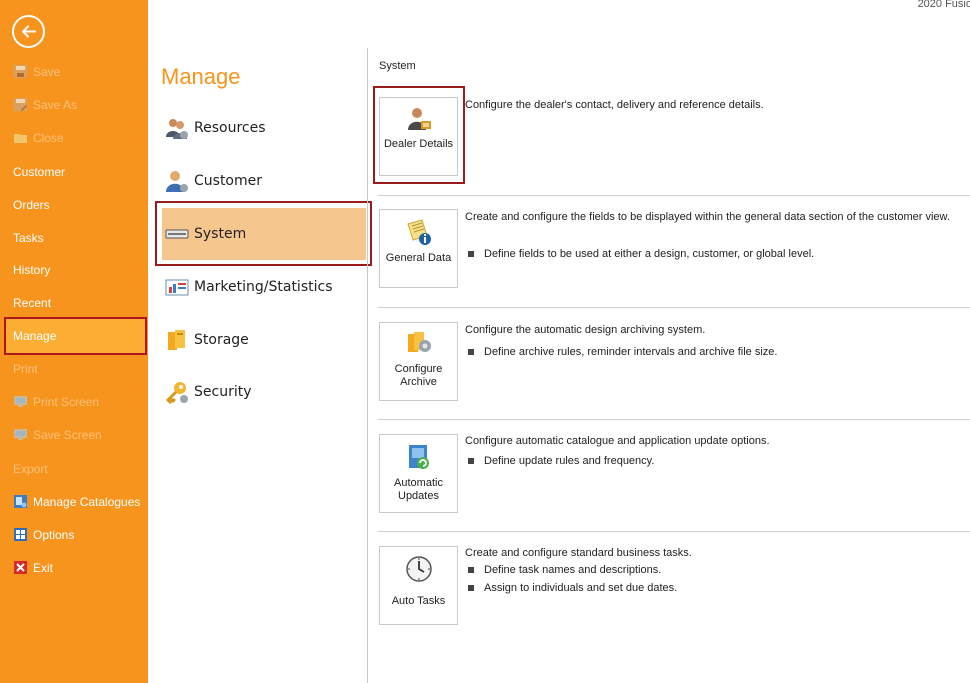  I want to click on manage-title: Manage, so click(201, 76).